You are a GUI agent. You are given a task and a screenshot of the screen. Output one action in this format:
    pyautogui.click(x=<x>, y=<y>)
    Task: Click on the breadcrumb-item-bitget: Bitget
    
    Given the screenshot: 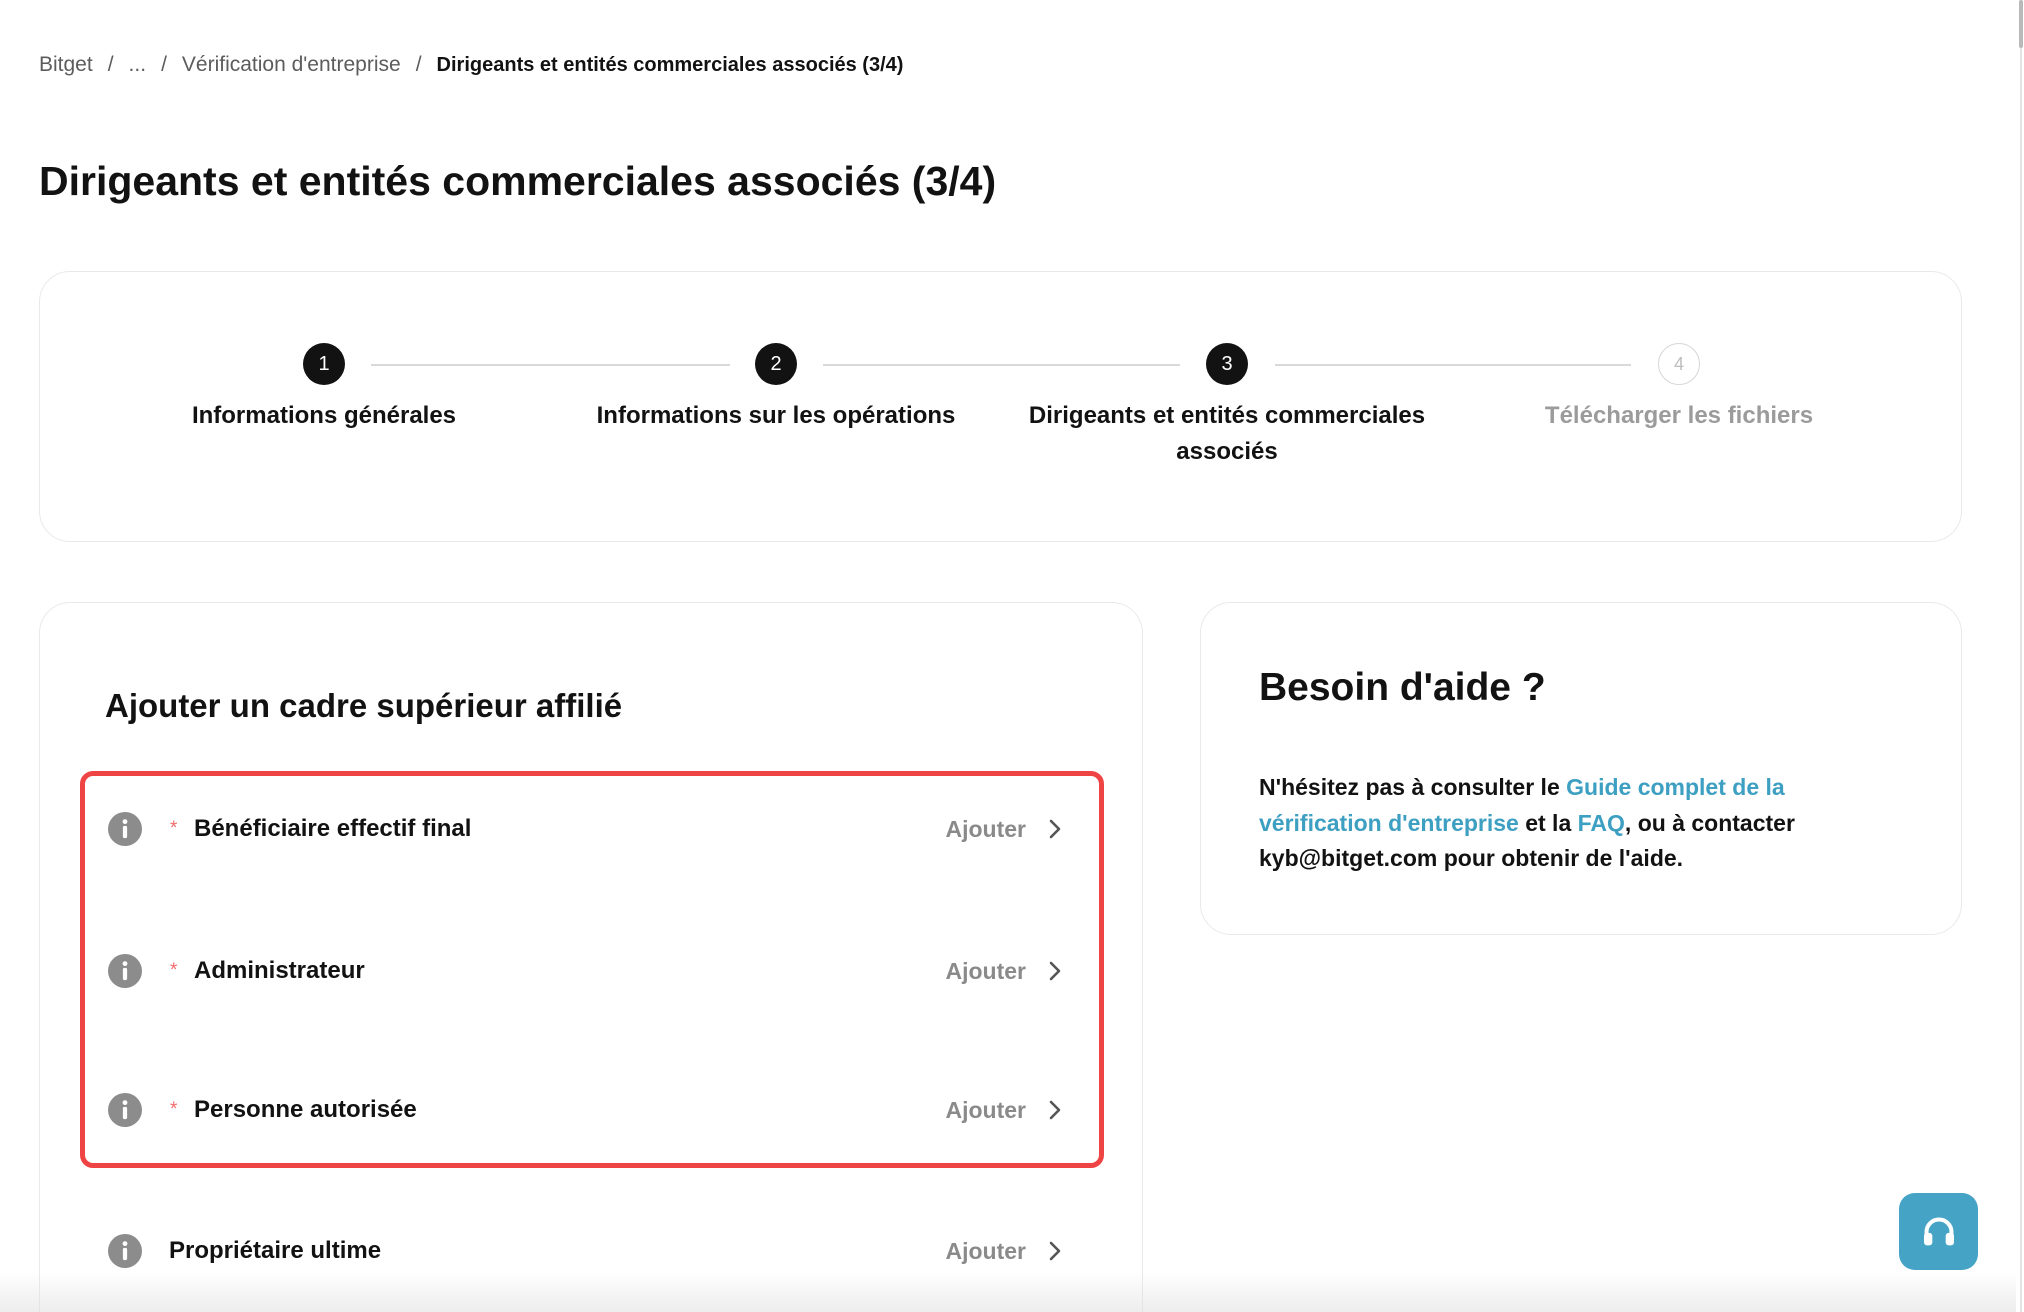 What is the action you would take?
    pyautogui.click(x=66, y=65)
    